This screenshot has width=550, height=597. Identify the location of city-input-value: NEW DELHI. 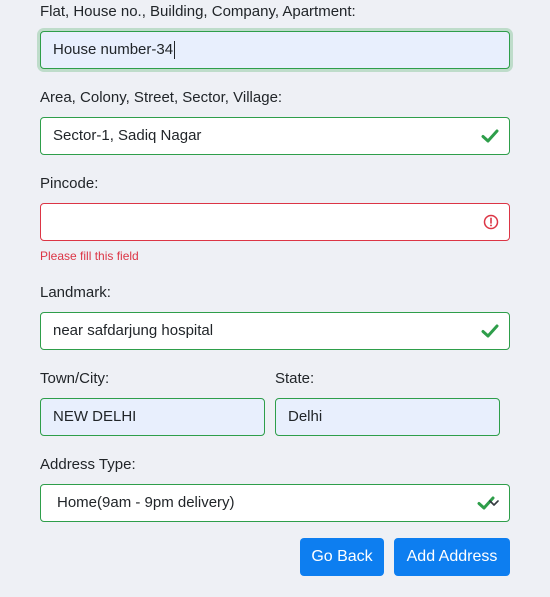
(95, 416).